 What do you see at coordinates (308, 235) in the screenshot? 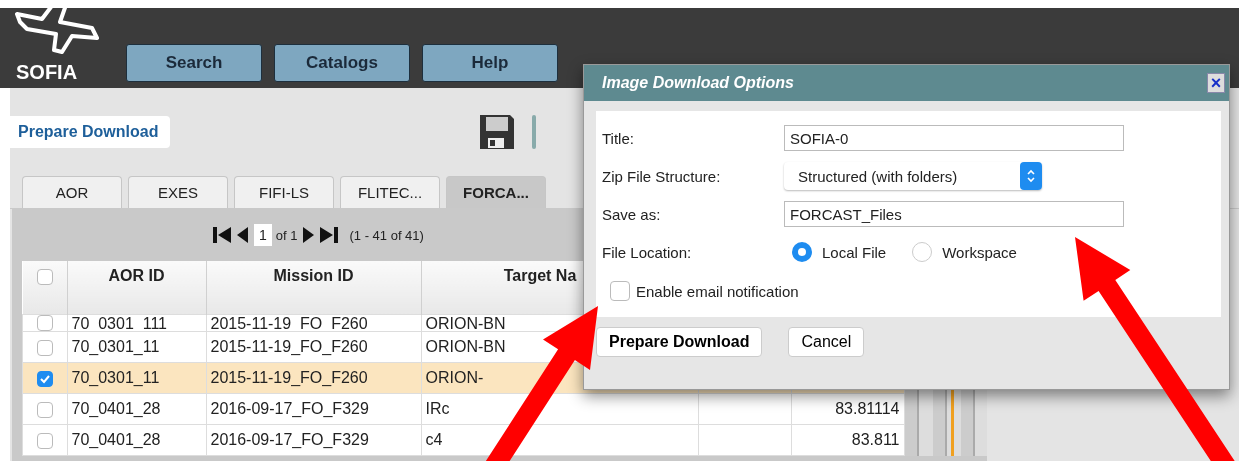
I see `next-page-icon` at bounding box center [308, 235].